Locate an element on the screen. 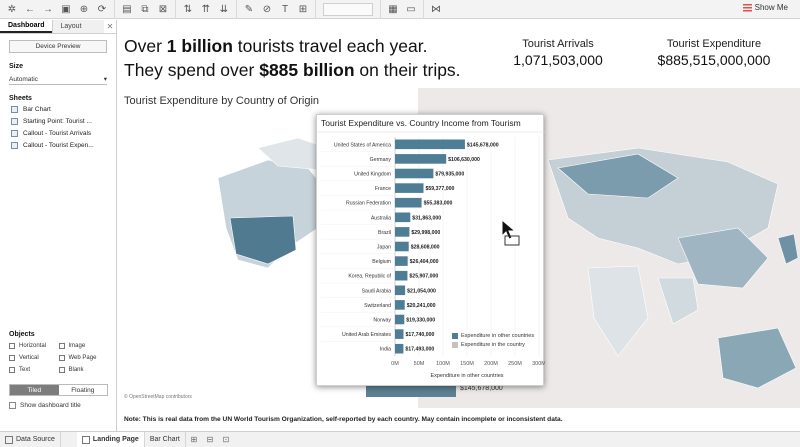 The height and width of the screenshot is (447, 800). duplicate-sheet-icon: ⧉ is located at coordinates (145, 9).